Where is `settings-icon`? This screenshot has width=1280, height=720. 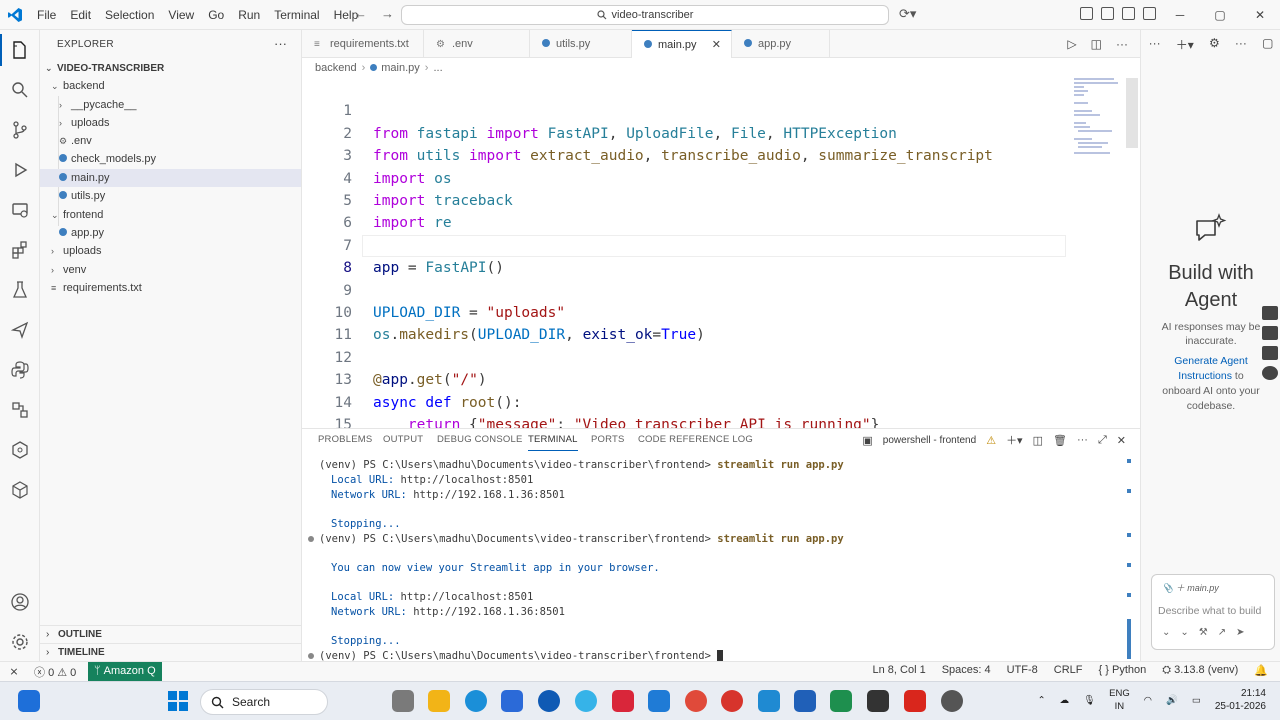
settings-icon is located at coordinates (1270, 373).